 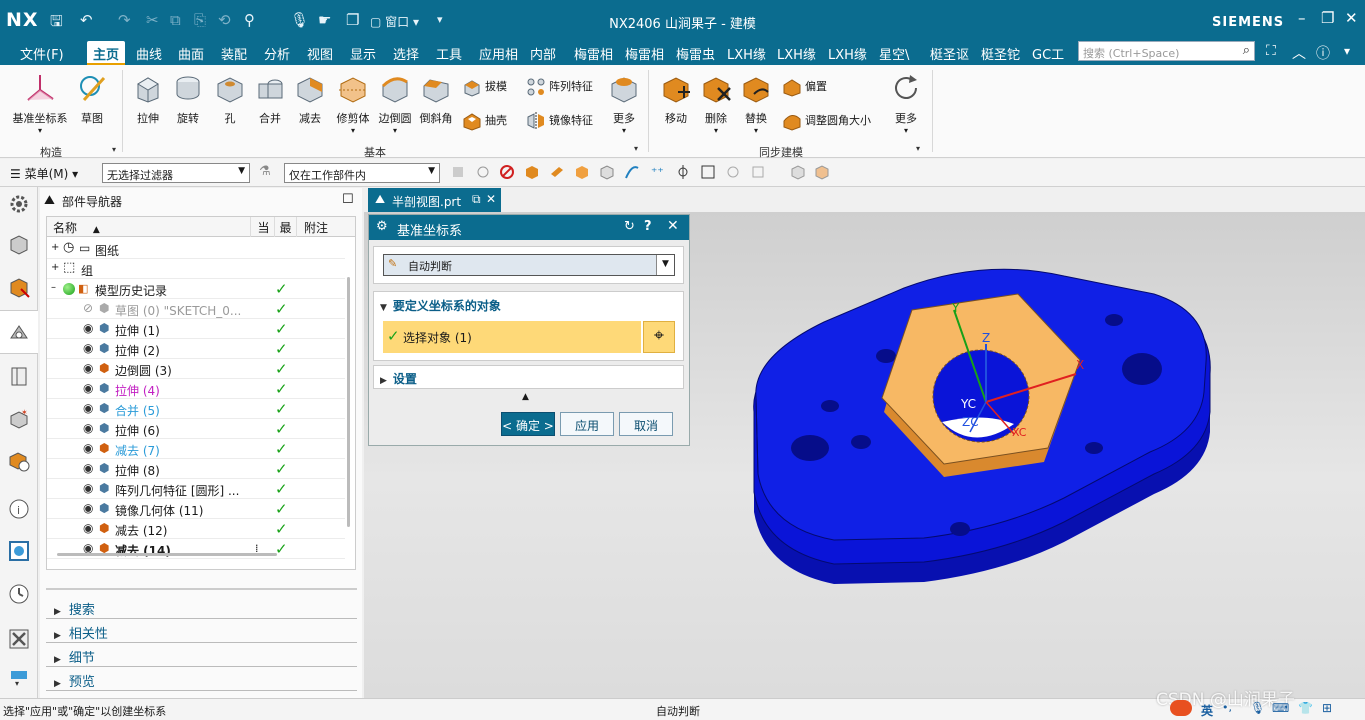 I want to click on process-studio-icon: ▾, so click(x=19, y=678).